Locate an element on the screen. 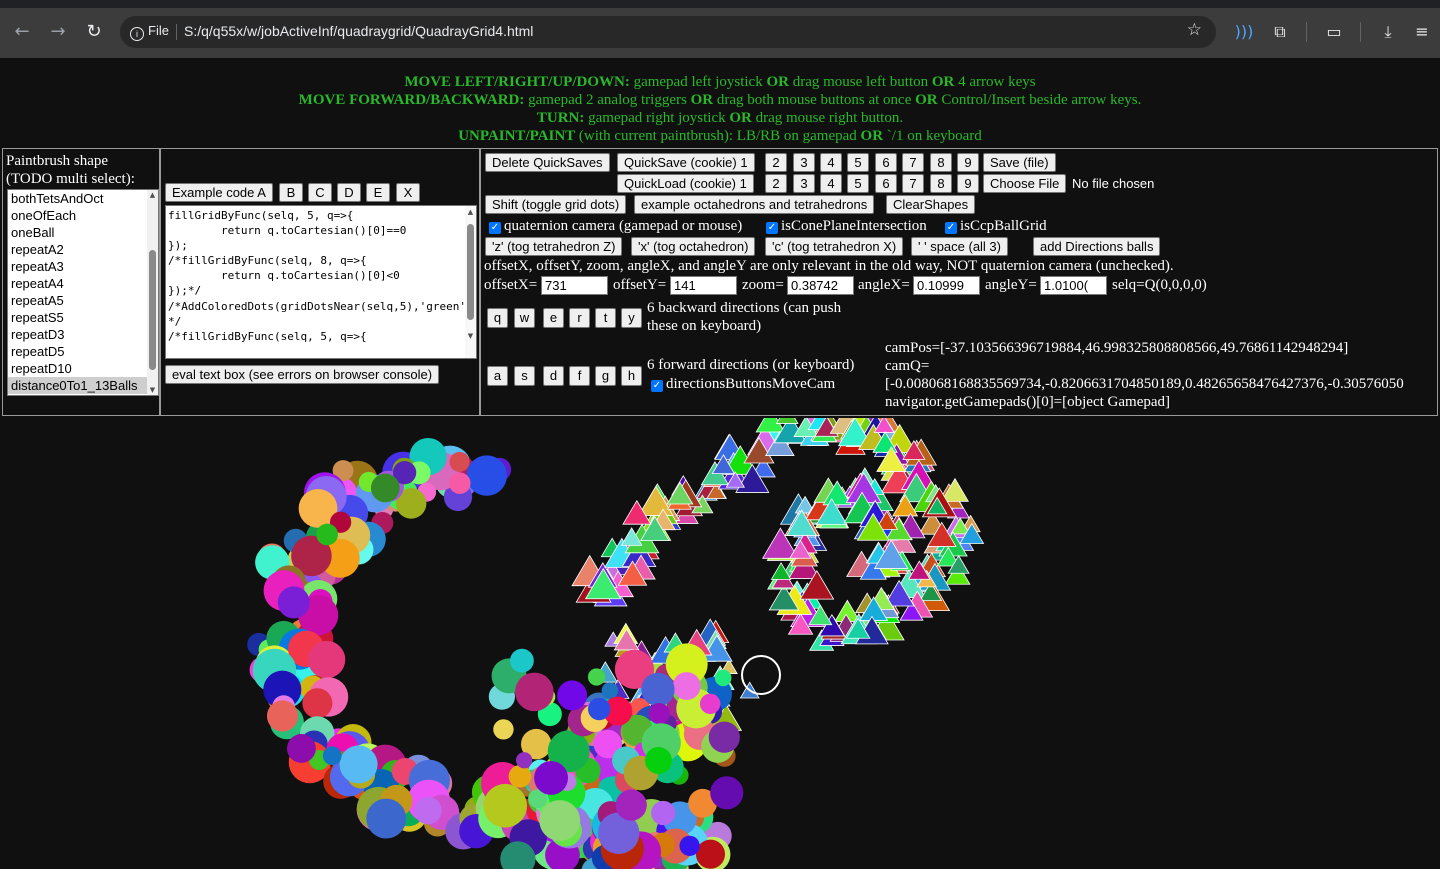  quickload-slot-button: 3 is located at coordinates (804, 183).